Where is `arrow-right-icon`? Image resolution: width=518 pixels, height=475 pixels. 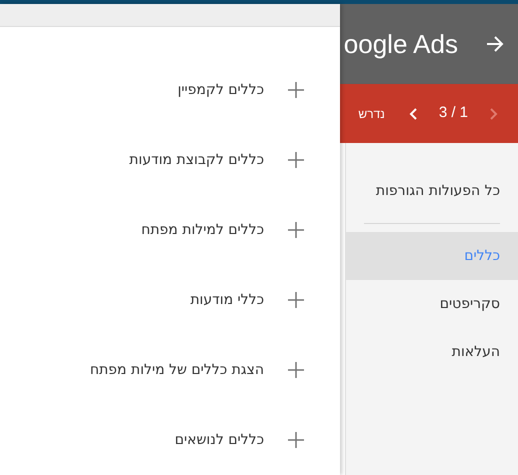 arrow-right-icon is located at coordinates (495, 44).